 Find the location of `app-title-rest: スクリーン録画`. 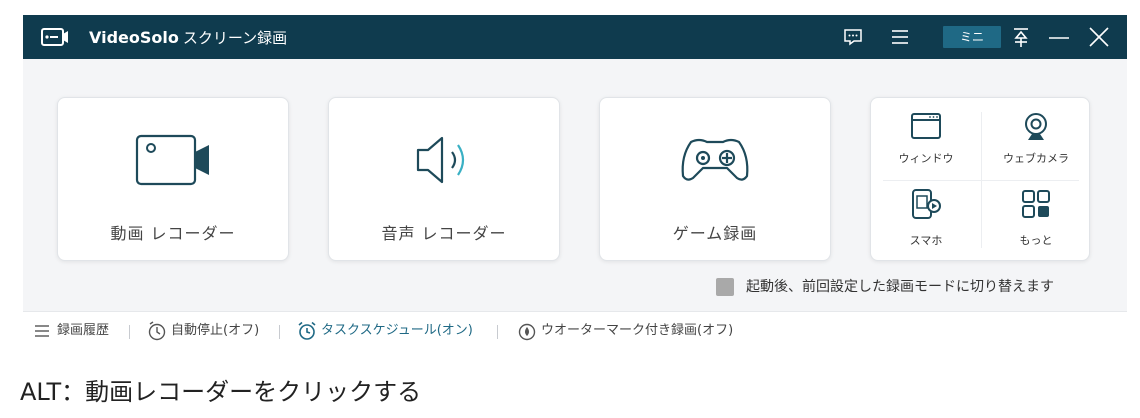

app-title-rest: スクリーン録画 is located at coordinates (235, 38).